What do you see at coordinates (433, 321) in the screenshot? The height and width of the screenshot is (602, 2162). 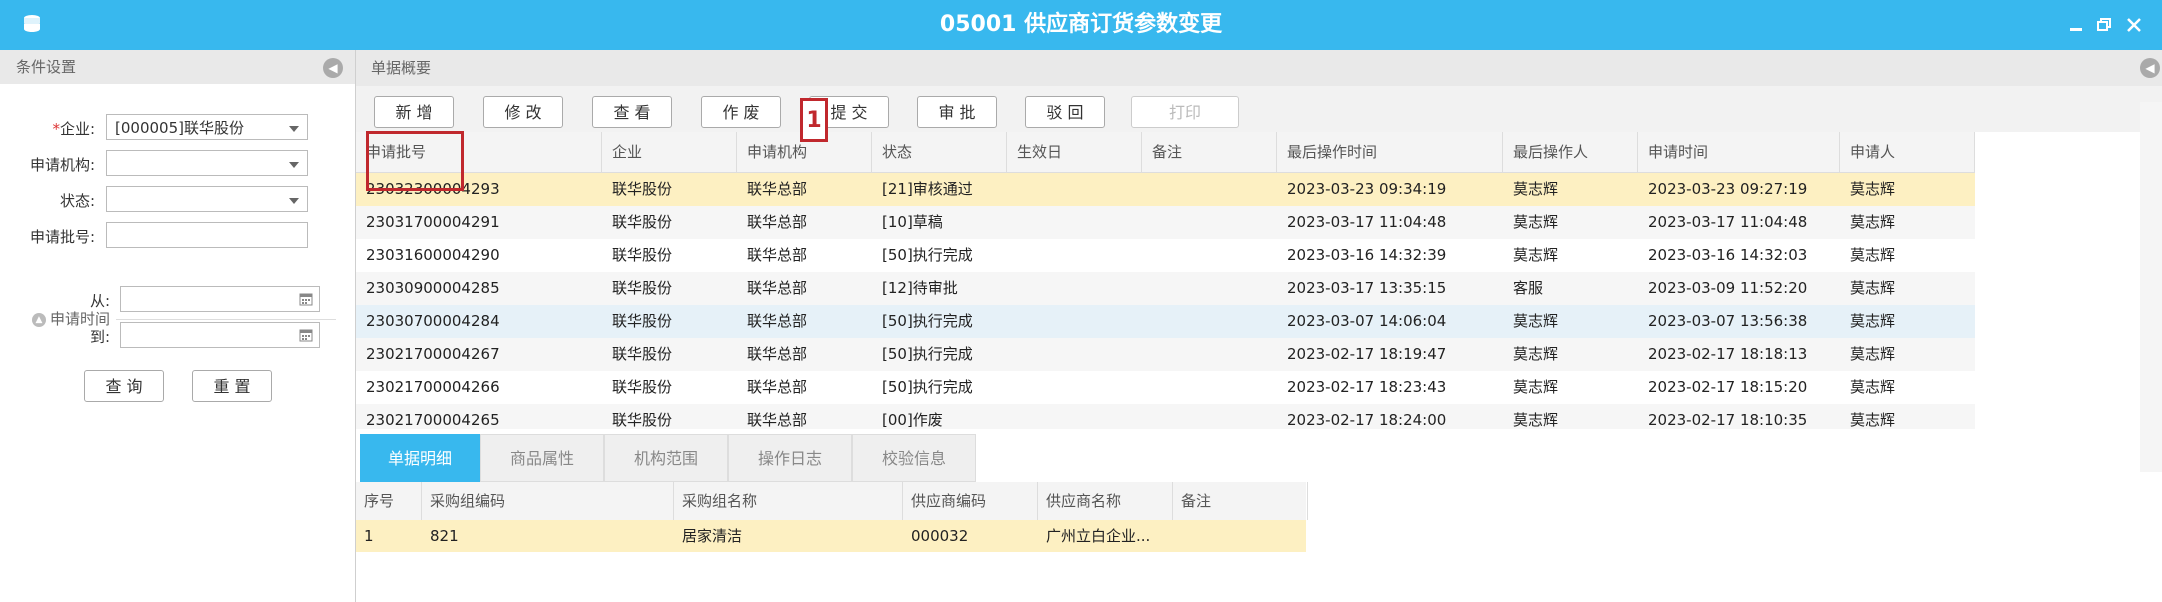 I see `table-cell: 23030700004284` at bounding box center [433, 321].